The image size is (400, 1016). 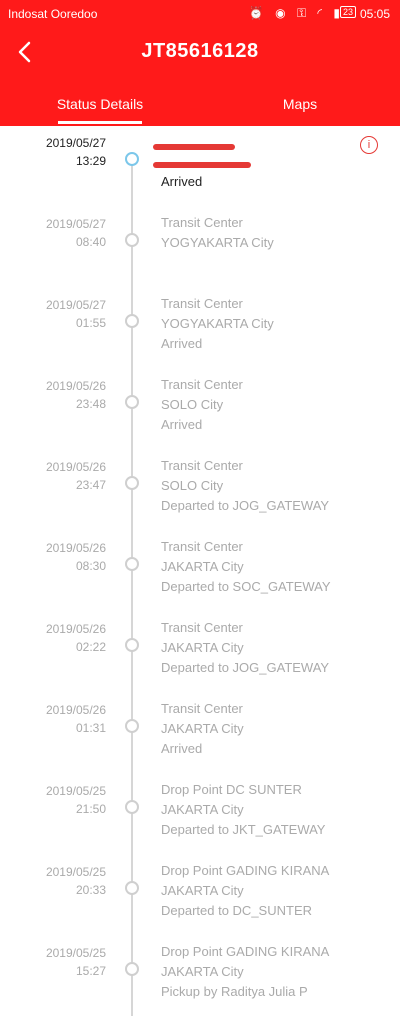 What do you see at coordinates (90, 161) in the screenshot?
I see `entry-time: 13:29` at bounding box center [90, 161].